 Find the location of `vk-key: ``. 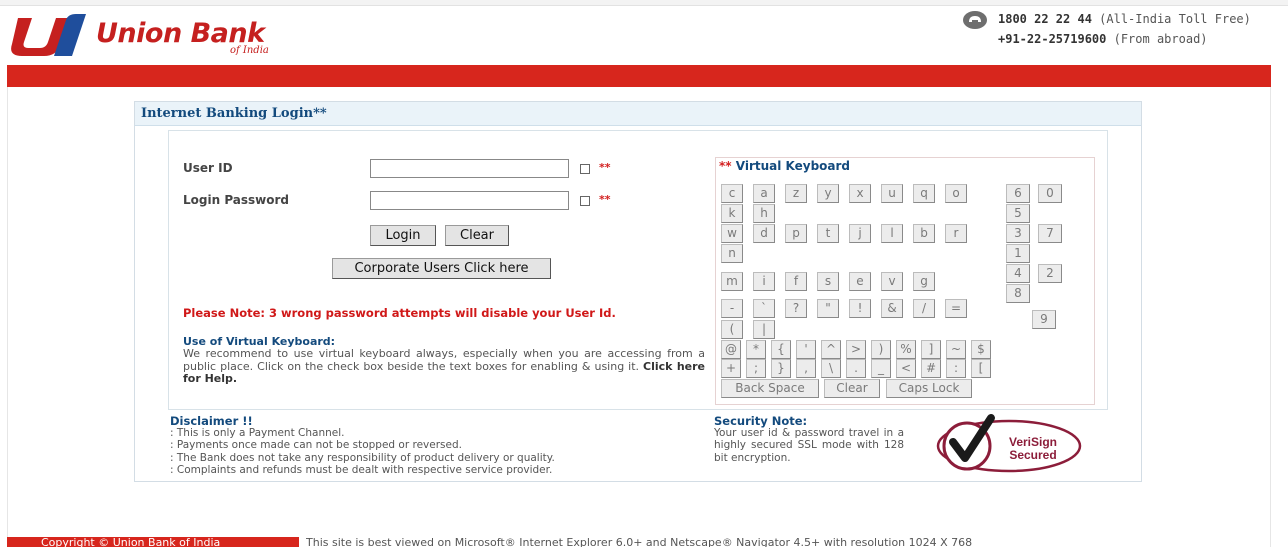

vk-key: ` is located at coordinates (764, 308).